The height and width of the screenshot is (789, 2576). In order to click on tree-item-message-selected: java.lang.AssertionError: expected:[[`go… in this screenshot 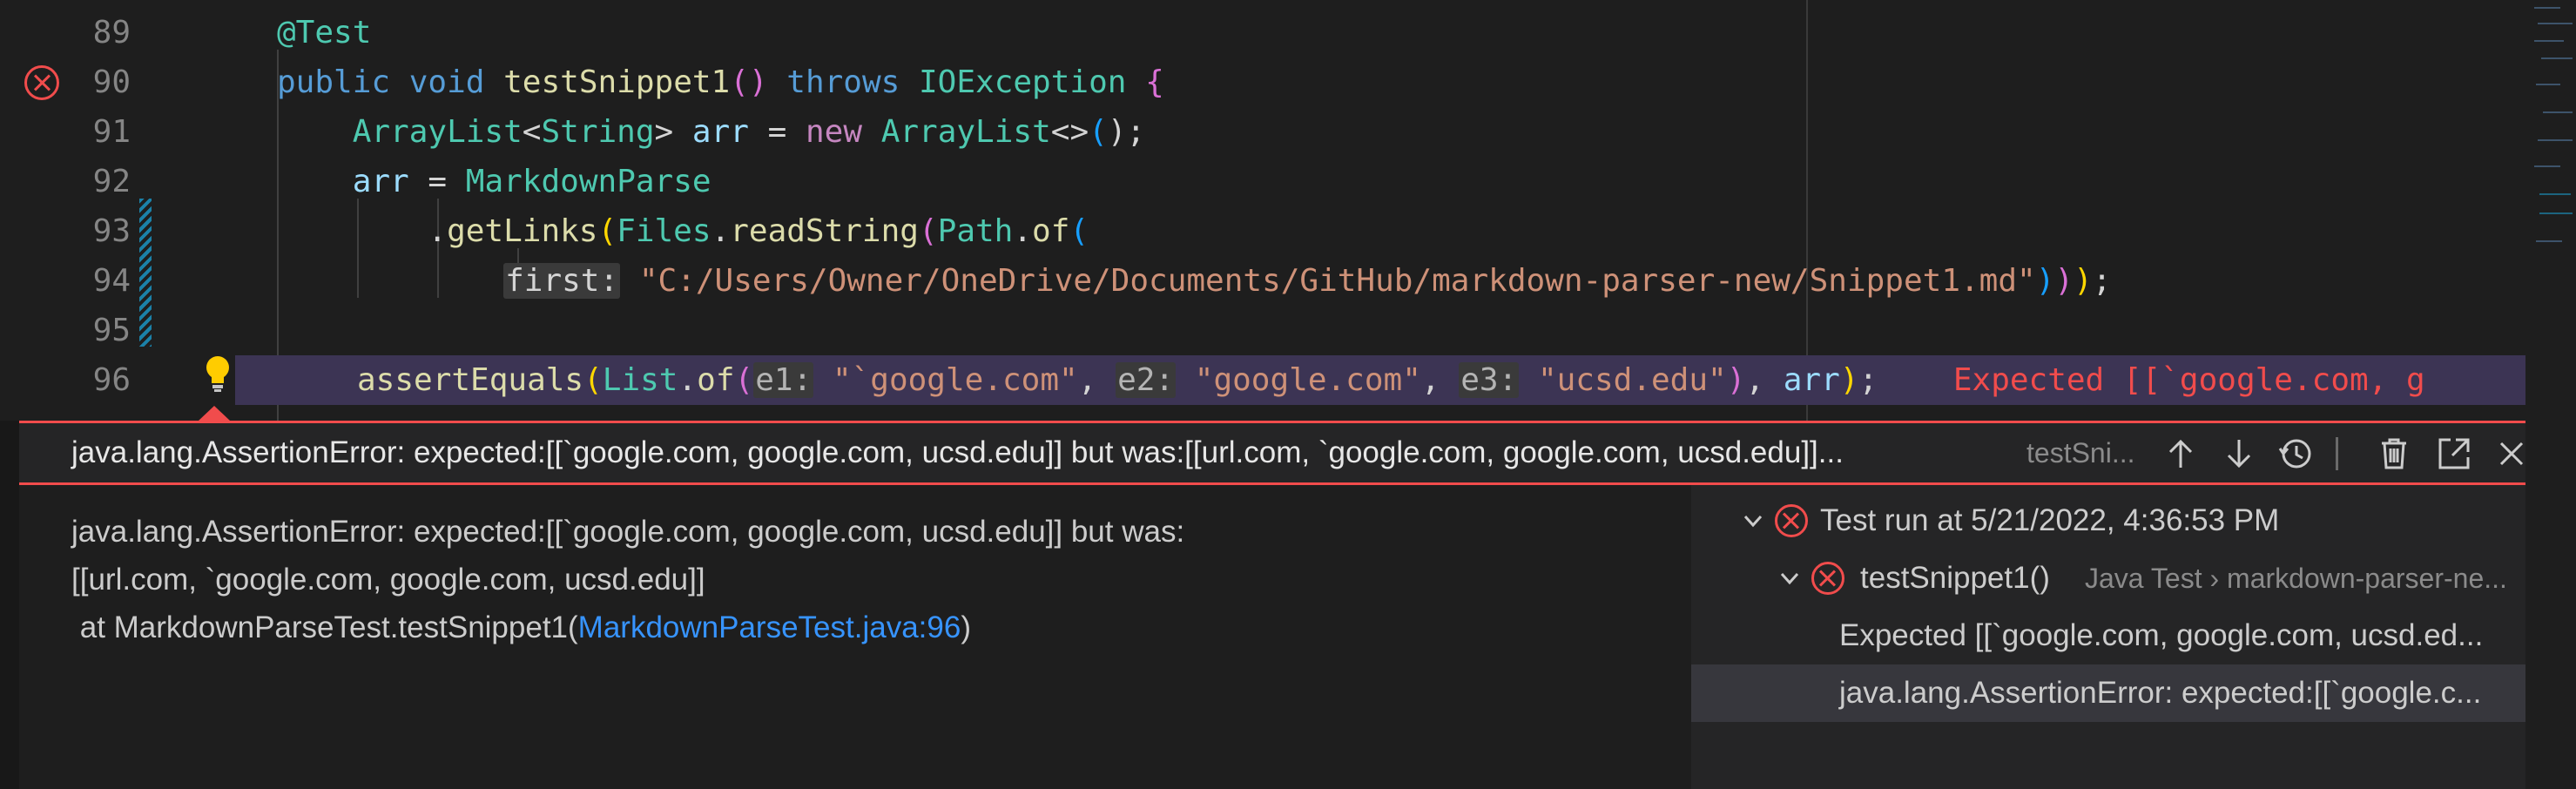, I will do `click(2117, 693)`.